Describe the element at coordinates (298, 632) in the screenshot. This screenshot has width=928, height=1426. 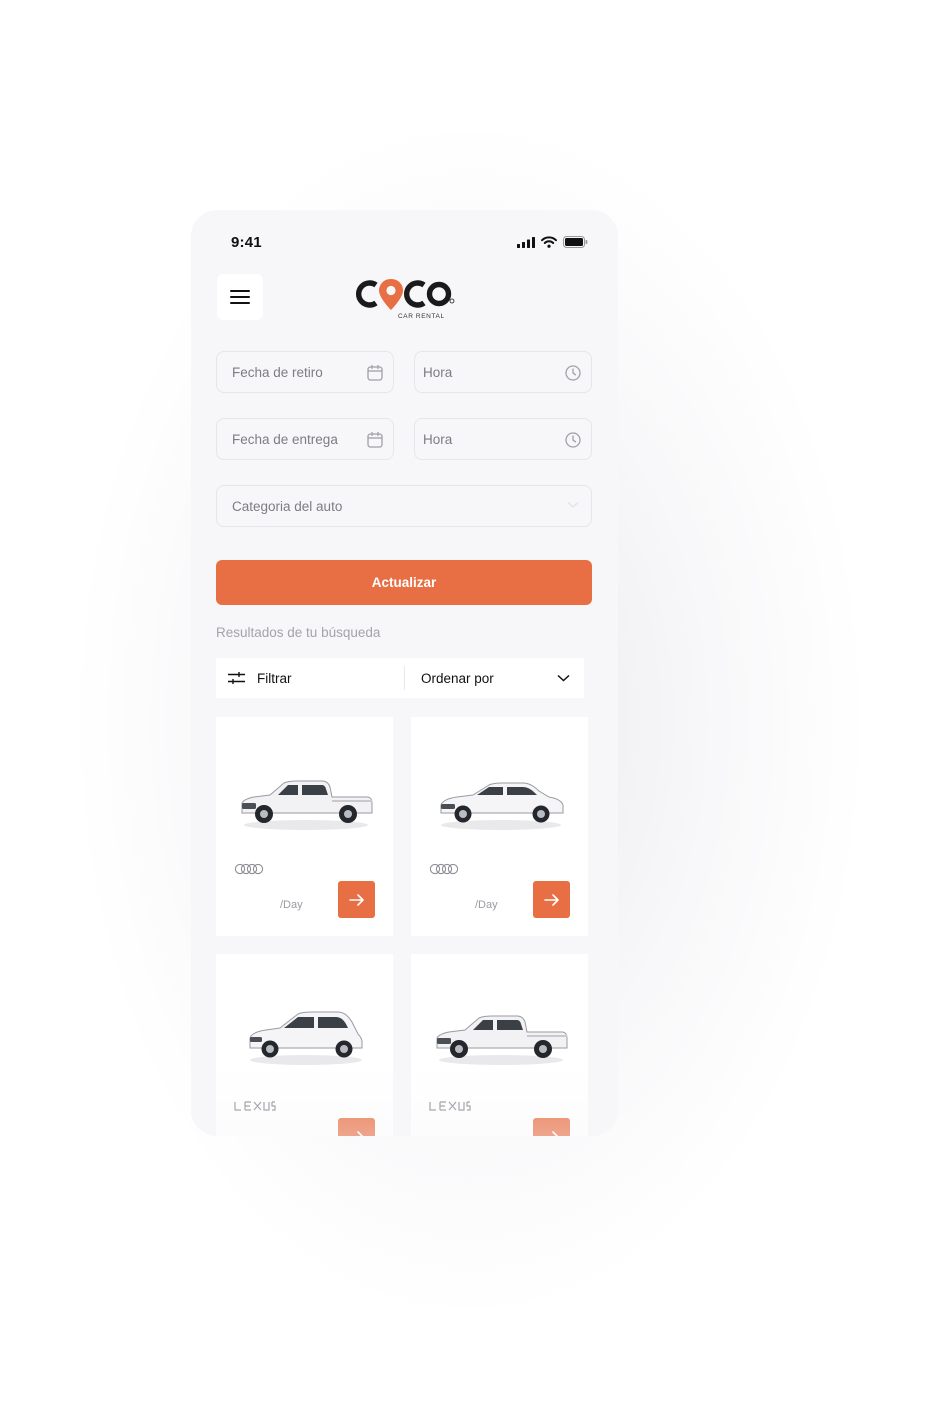
I see `results-title: Resultados de tu búsqueda` at that location.